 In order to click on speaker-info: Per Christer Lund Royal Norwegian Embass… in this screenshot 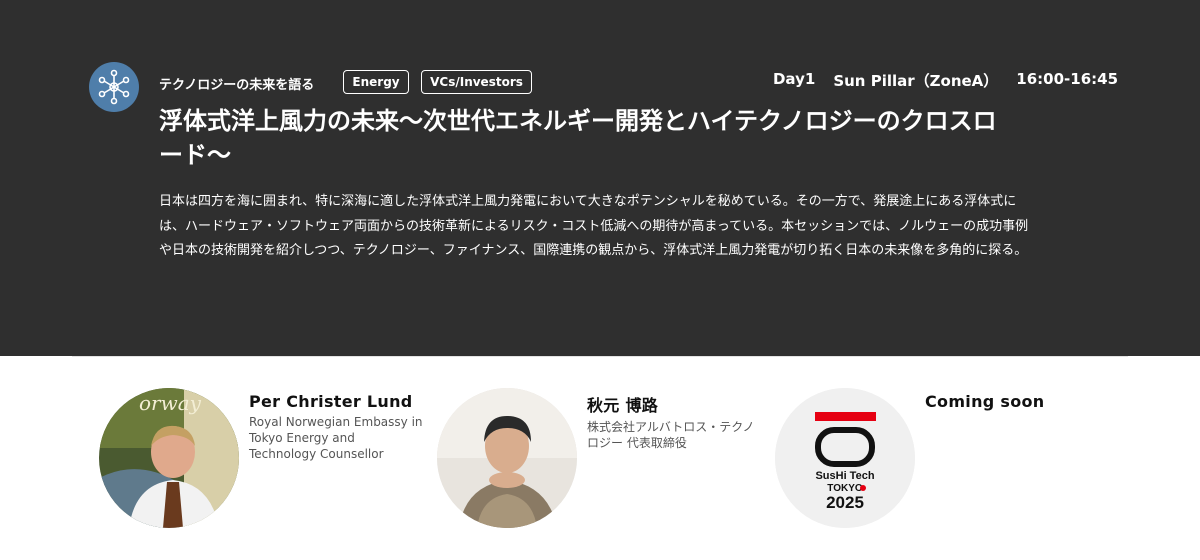, I will do `click(336, 427)`.